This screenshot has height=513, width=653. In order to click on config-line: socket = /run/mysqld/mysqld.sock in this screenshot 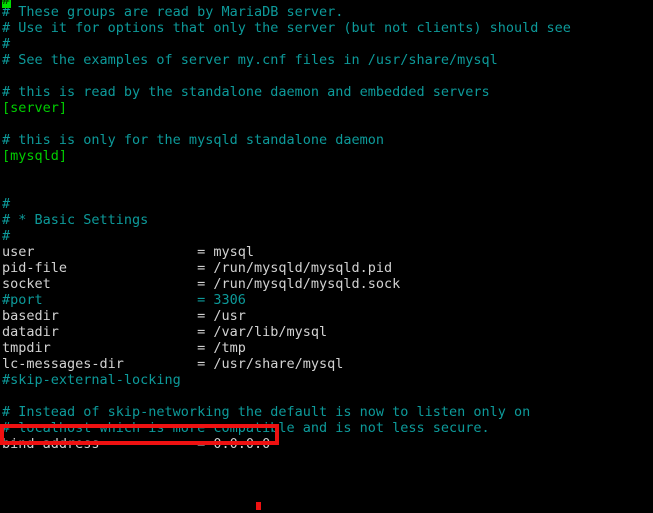, I will do `click(201, 284)`.